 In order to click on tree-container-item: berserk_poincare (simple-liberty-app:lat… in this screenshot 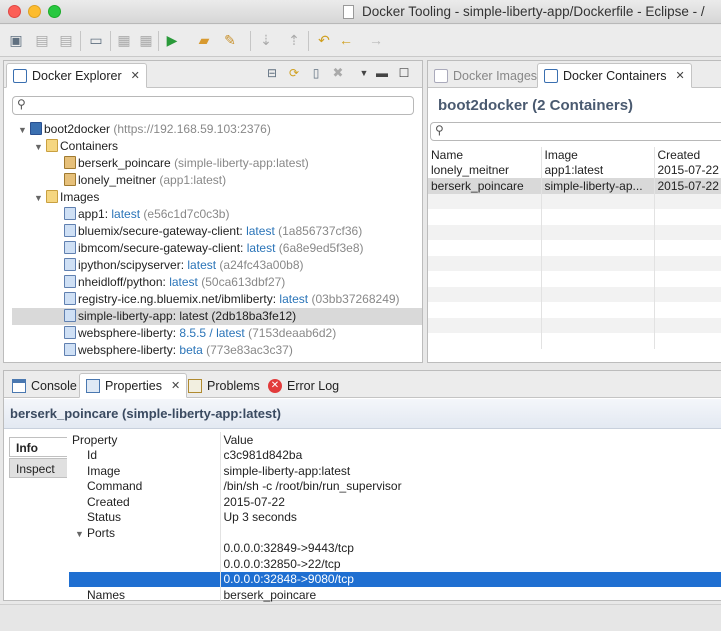, I will do `click(156, 163)`.